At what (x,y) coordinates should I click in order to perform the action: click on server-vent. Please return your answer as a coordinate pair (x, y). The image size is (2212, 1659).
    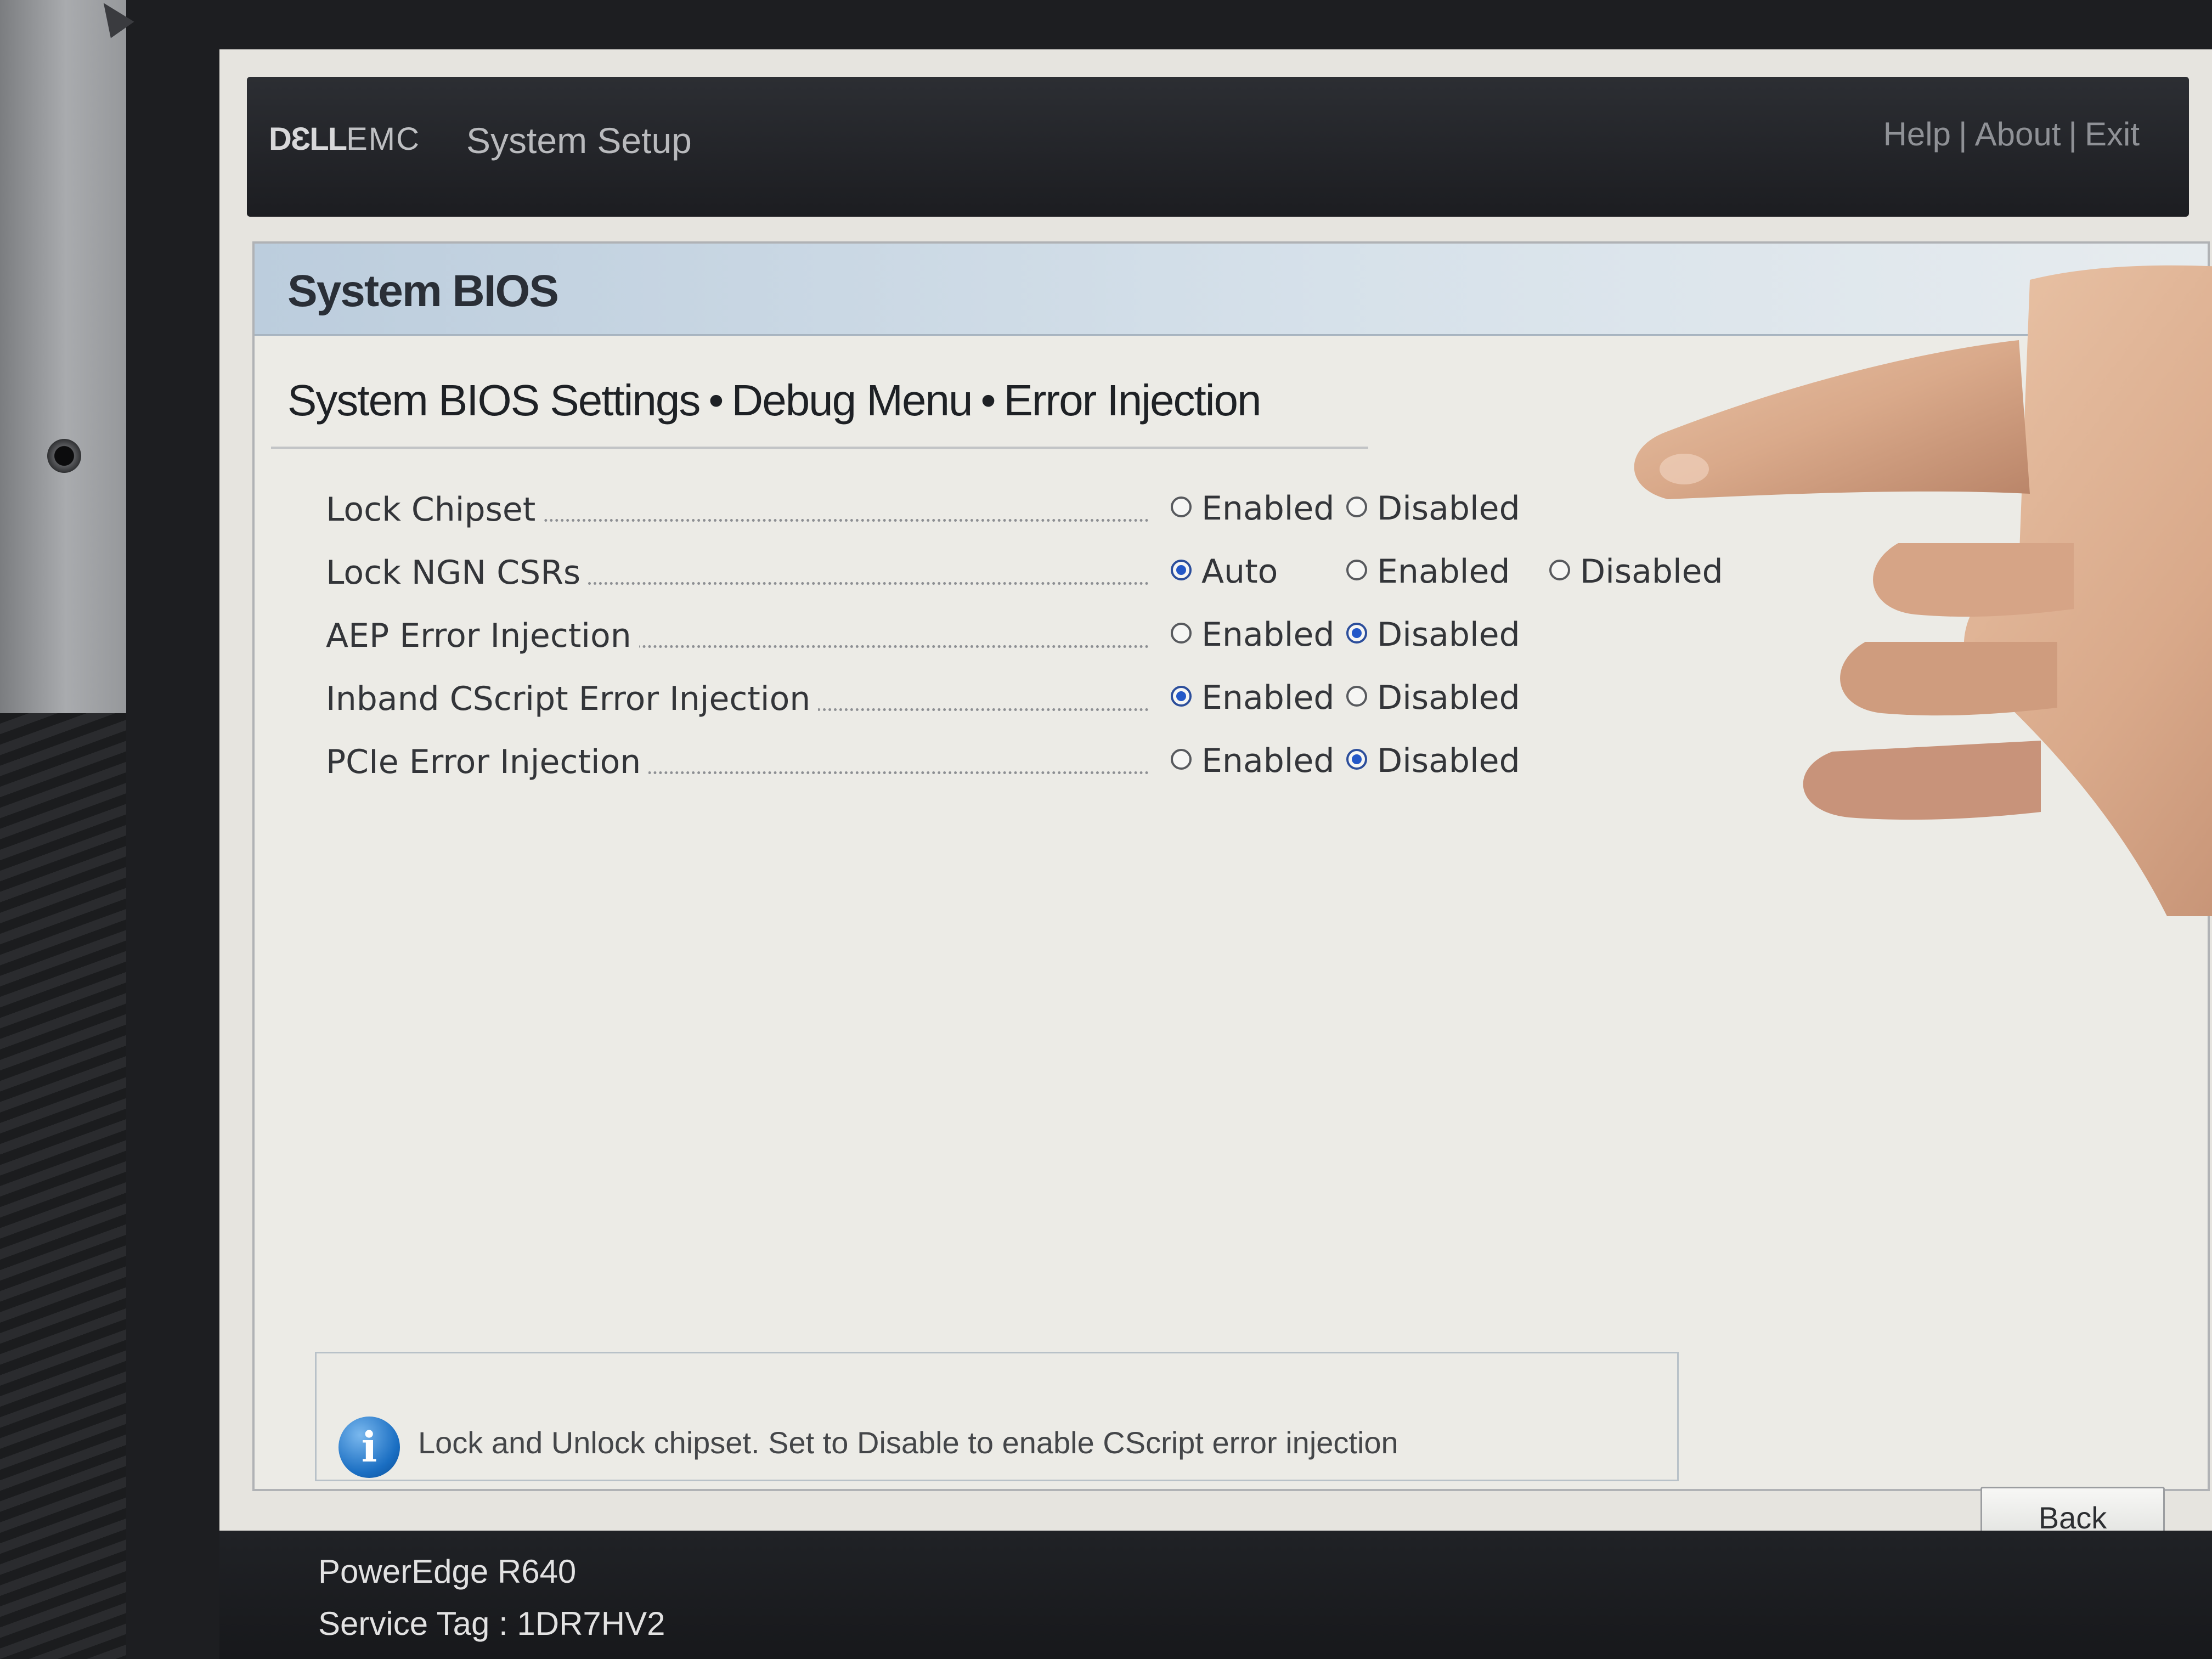
    Looking at the image, I should click on (63, 1186).